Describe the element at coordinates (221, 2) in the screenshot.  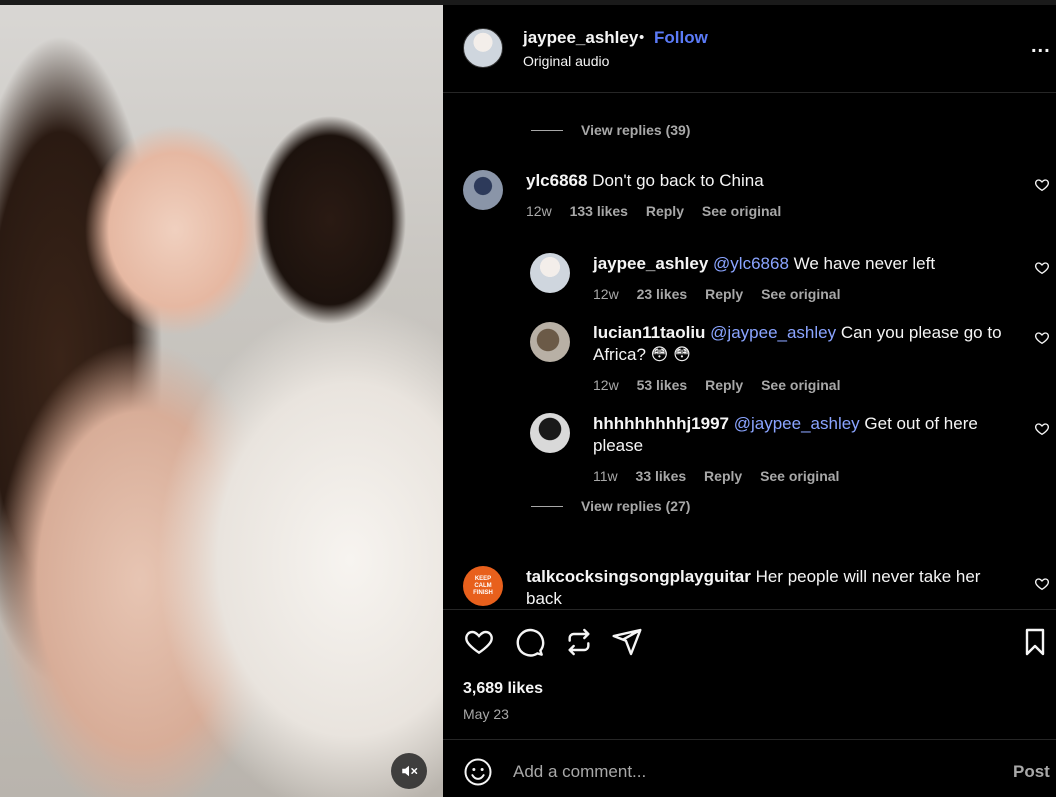
I see `video-top-strip` at that location.